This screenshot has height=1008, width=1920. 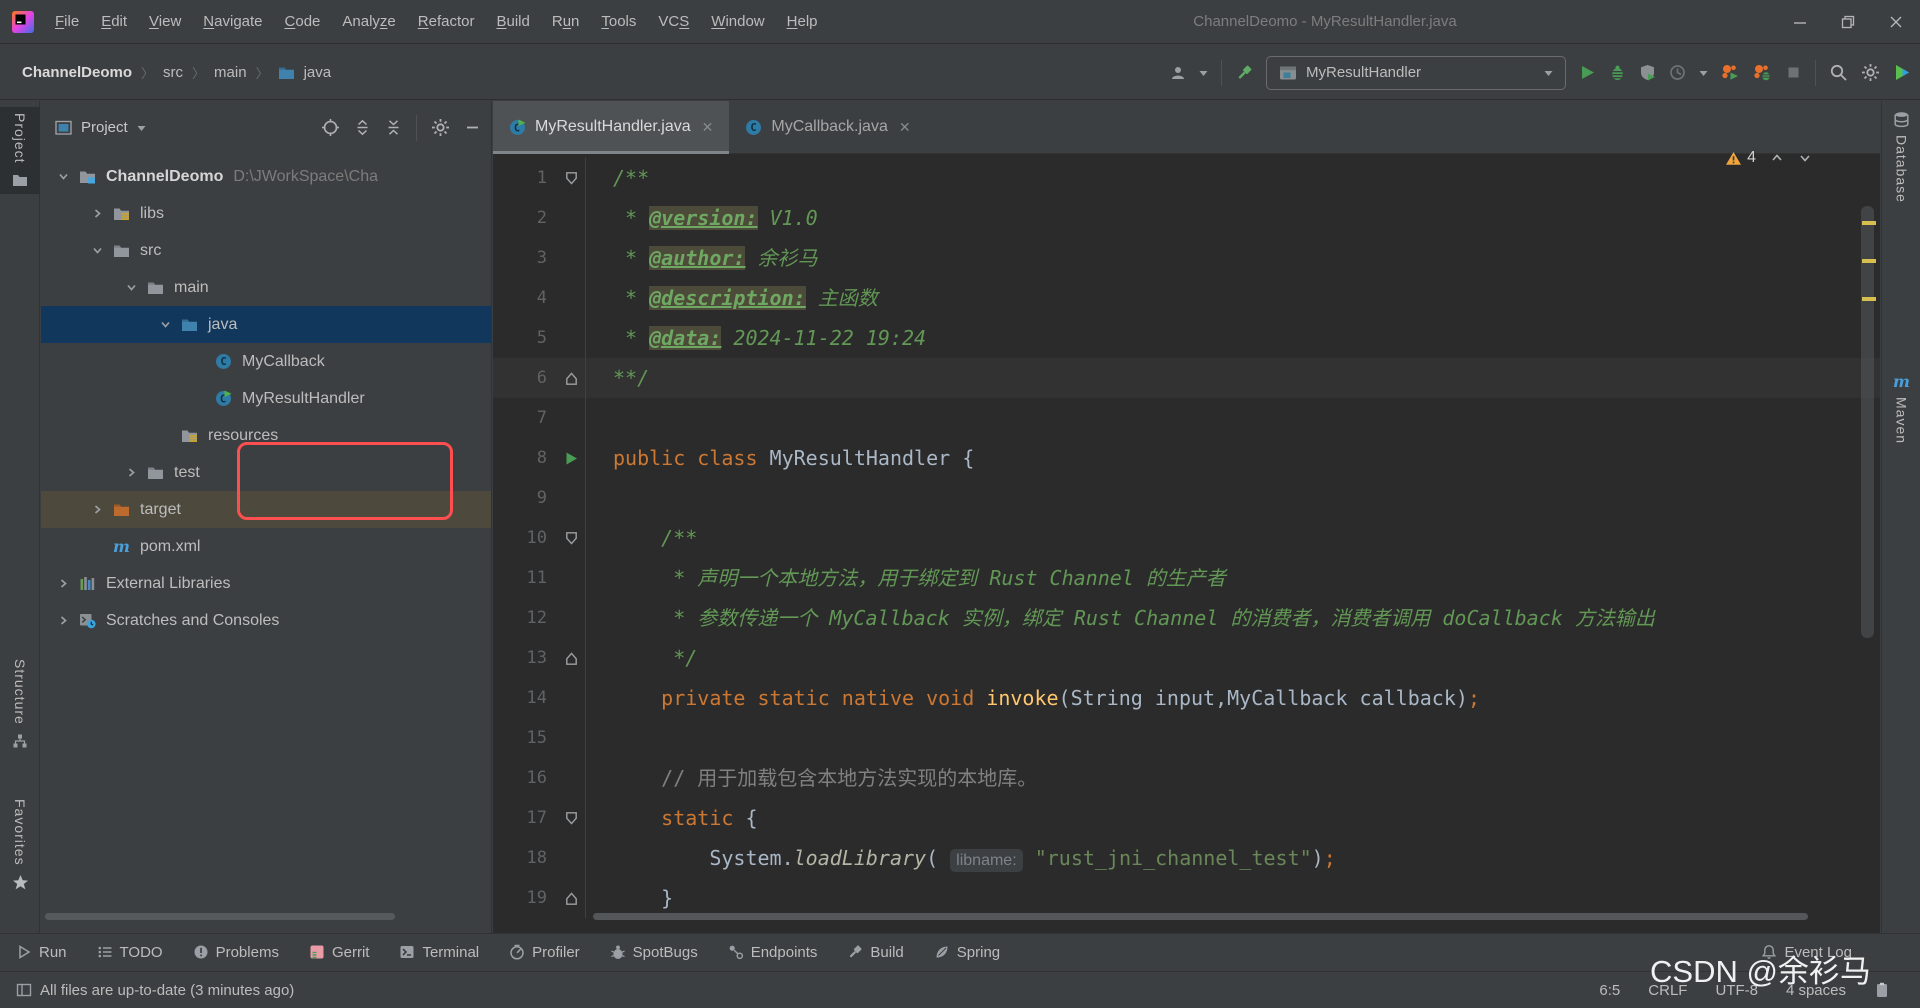 I want to click on editor-tab-myresulthandler-java: C MyResultHandler.java ✕, so click(x=611, y=127).